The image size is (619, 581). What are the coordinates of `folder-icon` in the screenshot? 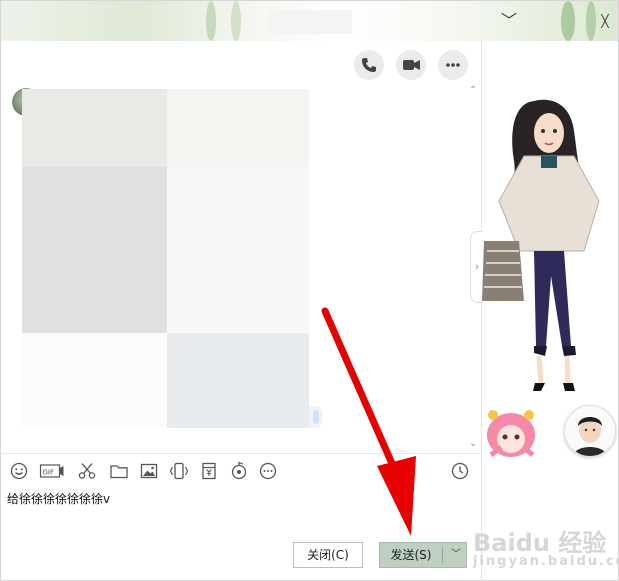 It's located at (119, 472).